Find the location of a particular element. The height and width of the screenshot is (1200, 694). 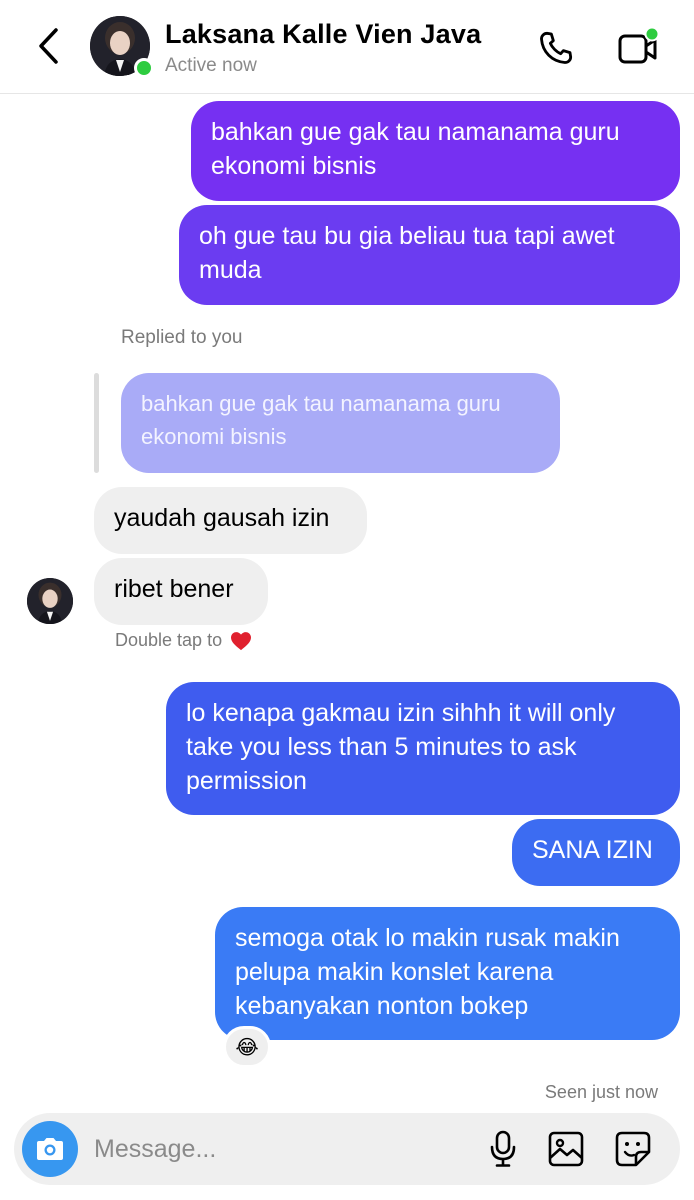

camera-button is located at coordinates (50, 1149).